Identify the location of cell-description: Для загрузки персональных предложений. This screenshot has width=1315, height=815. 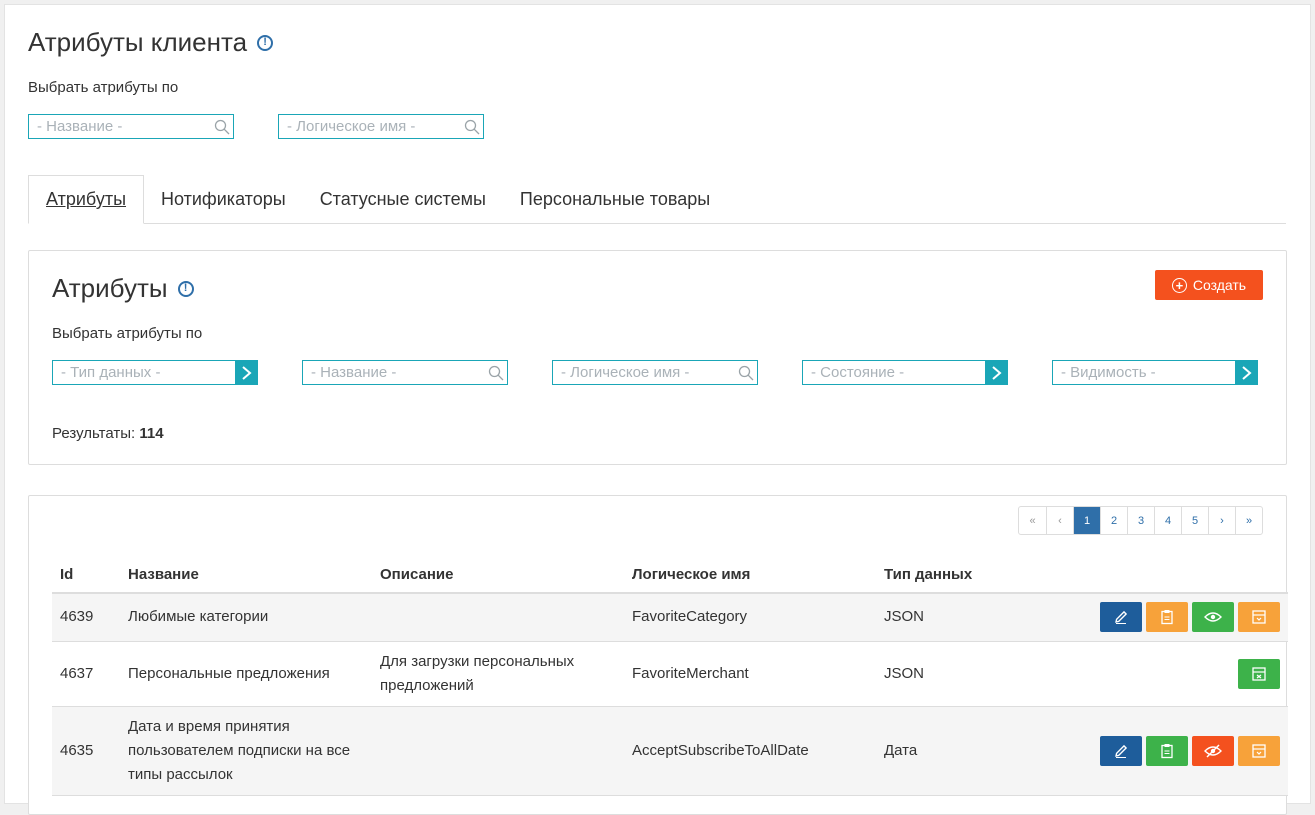
(498, 674).